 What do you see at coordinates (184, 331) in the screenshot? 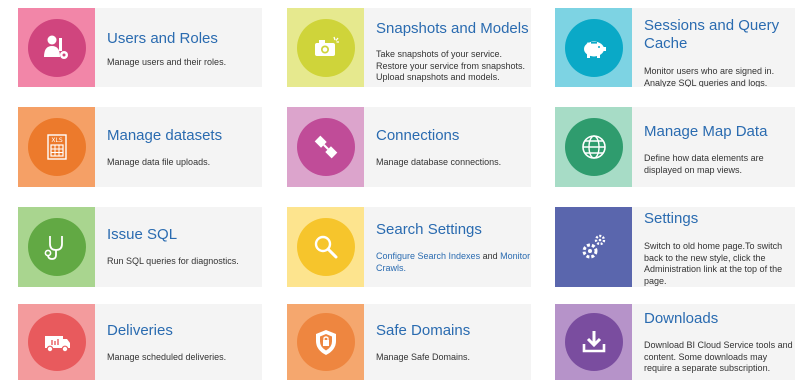
I see `card-title: Deliveries` at bounding box center [184, 331].